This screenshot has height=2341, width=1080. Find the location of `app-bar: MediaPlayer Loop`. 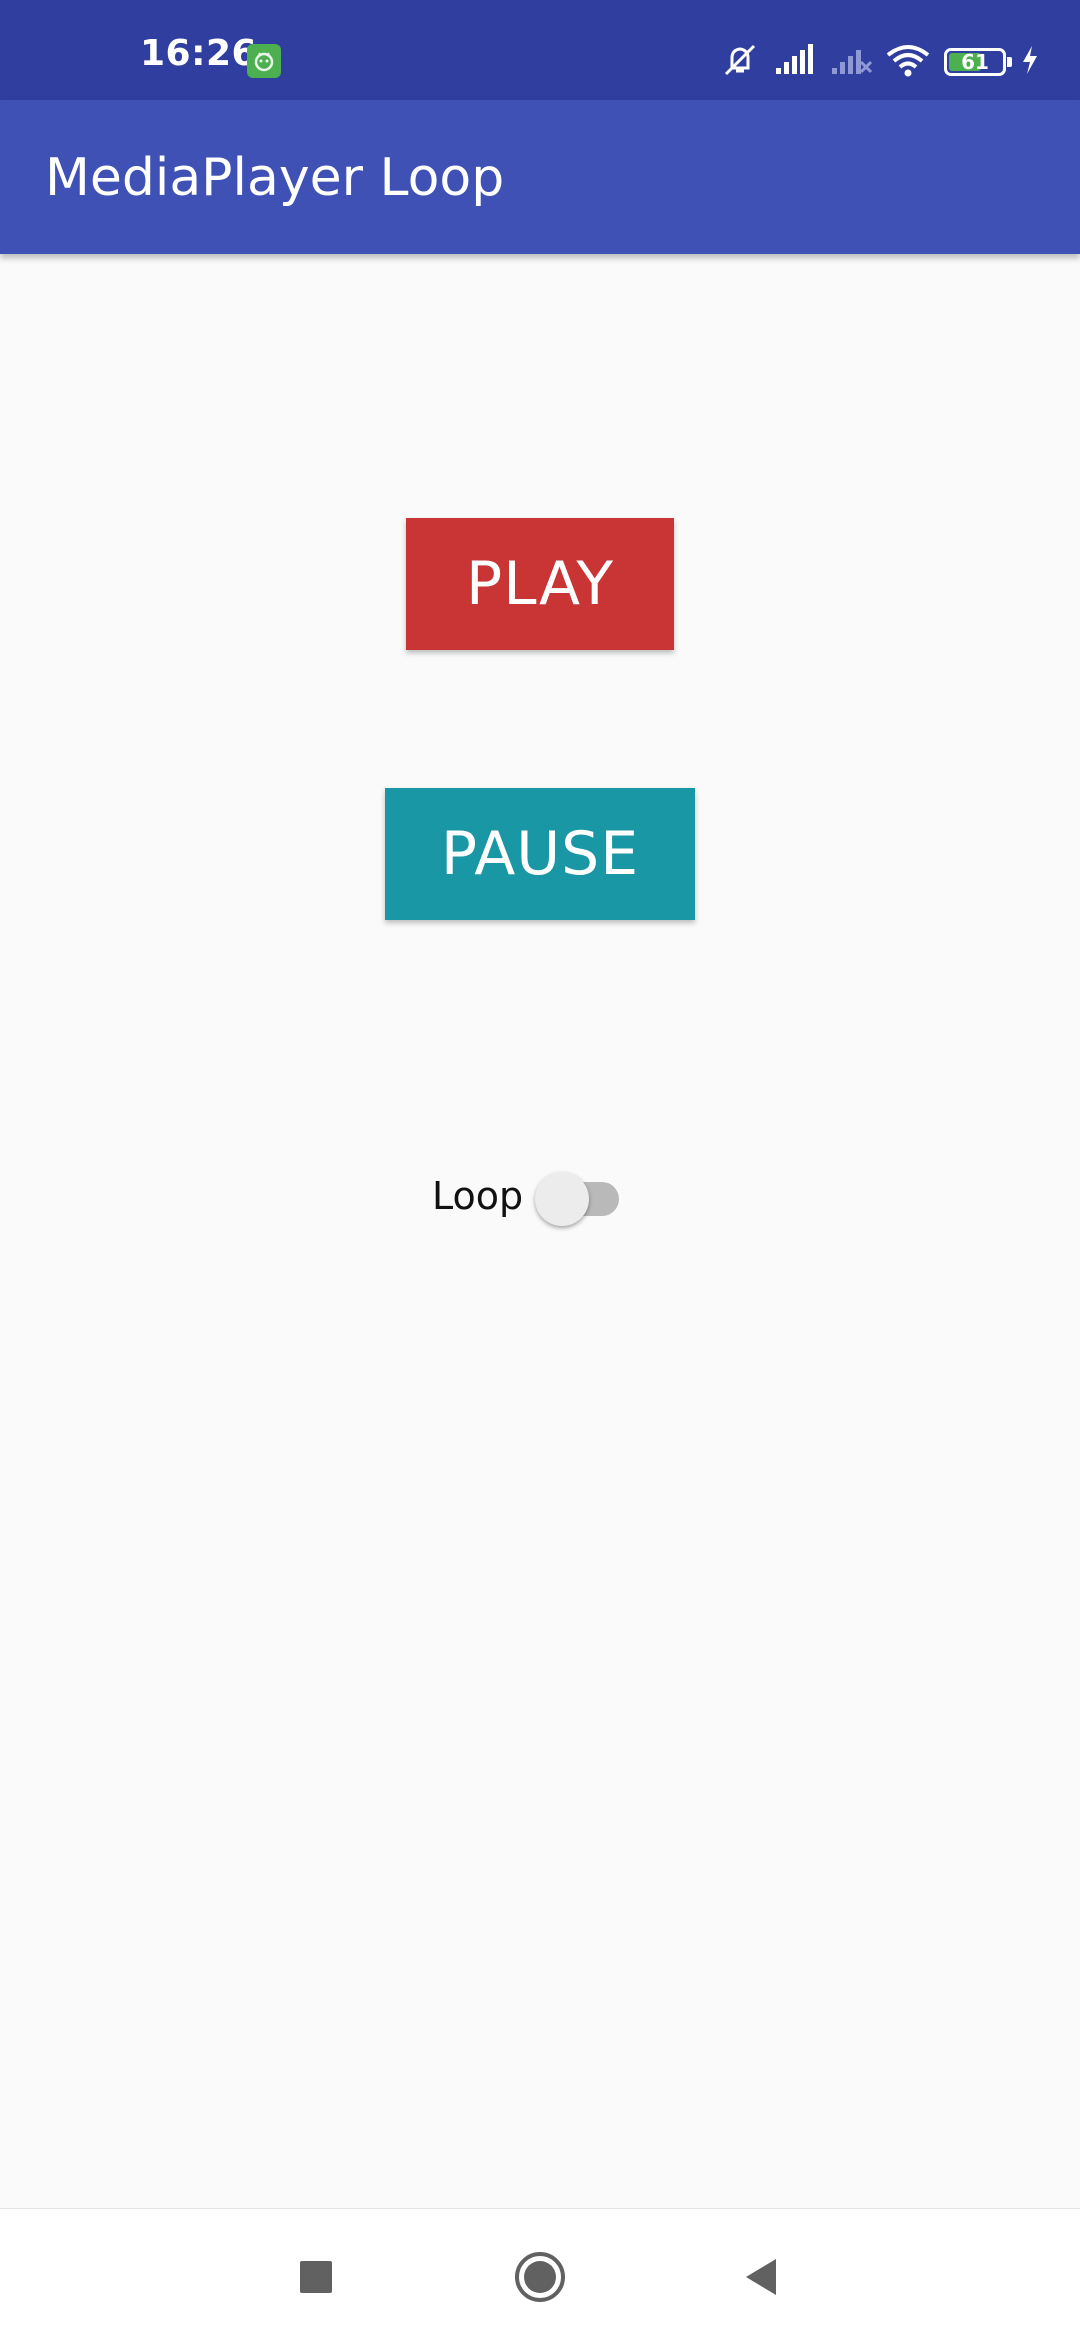

app-bar: MediaPlayer Loop is located at coordinates (540, 177).